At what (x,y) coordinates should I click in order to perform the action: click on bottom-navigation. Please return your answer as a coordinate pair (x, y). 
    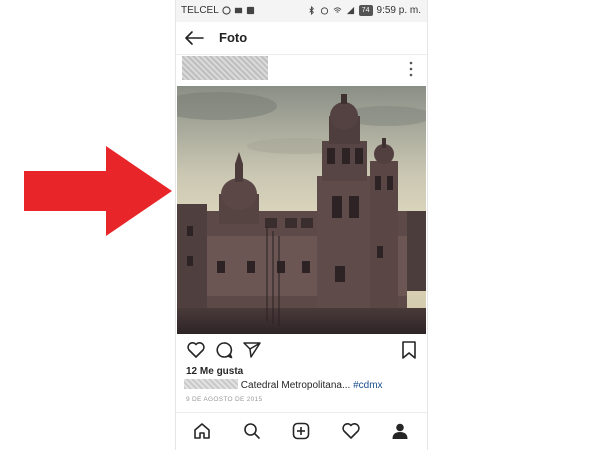
    Looking at the image, I should click on (301, 431).